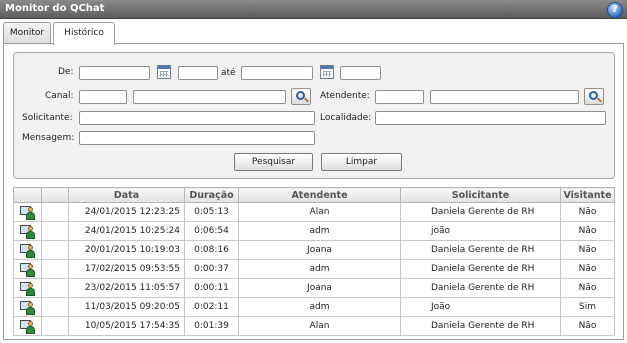  I want to click on canal-name-input, so click(209, 97).